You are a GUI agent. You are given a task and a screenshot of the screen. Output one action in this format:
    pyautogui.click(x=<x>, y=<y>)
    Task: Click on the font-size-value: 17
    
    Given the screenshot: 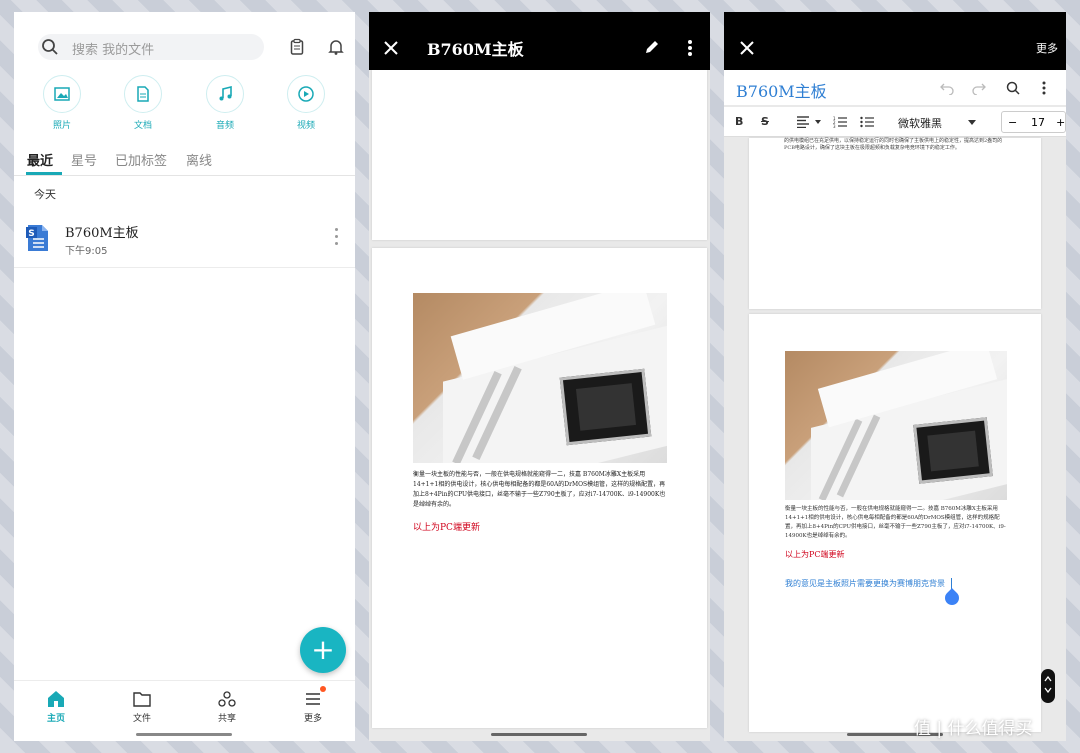 What is the action you would take?
    pyautogui.click(x=1038, y=122)
    